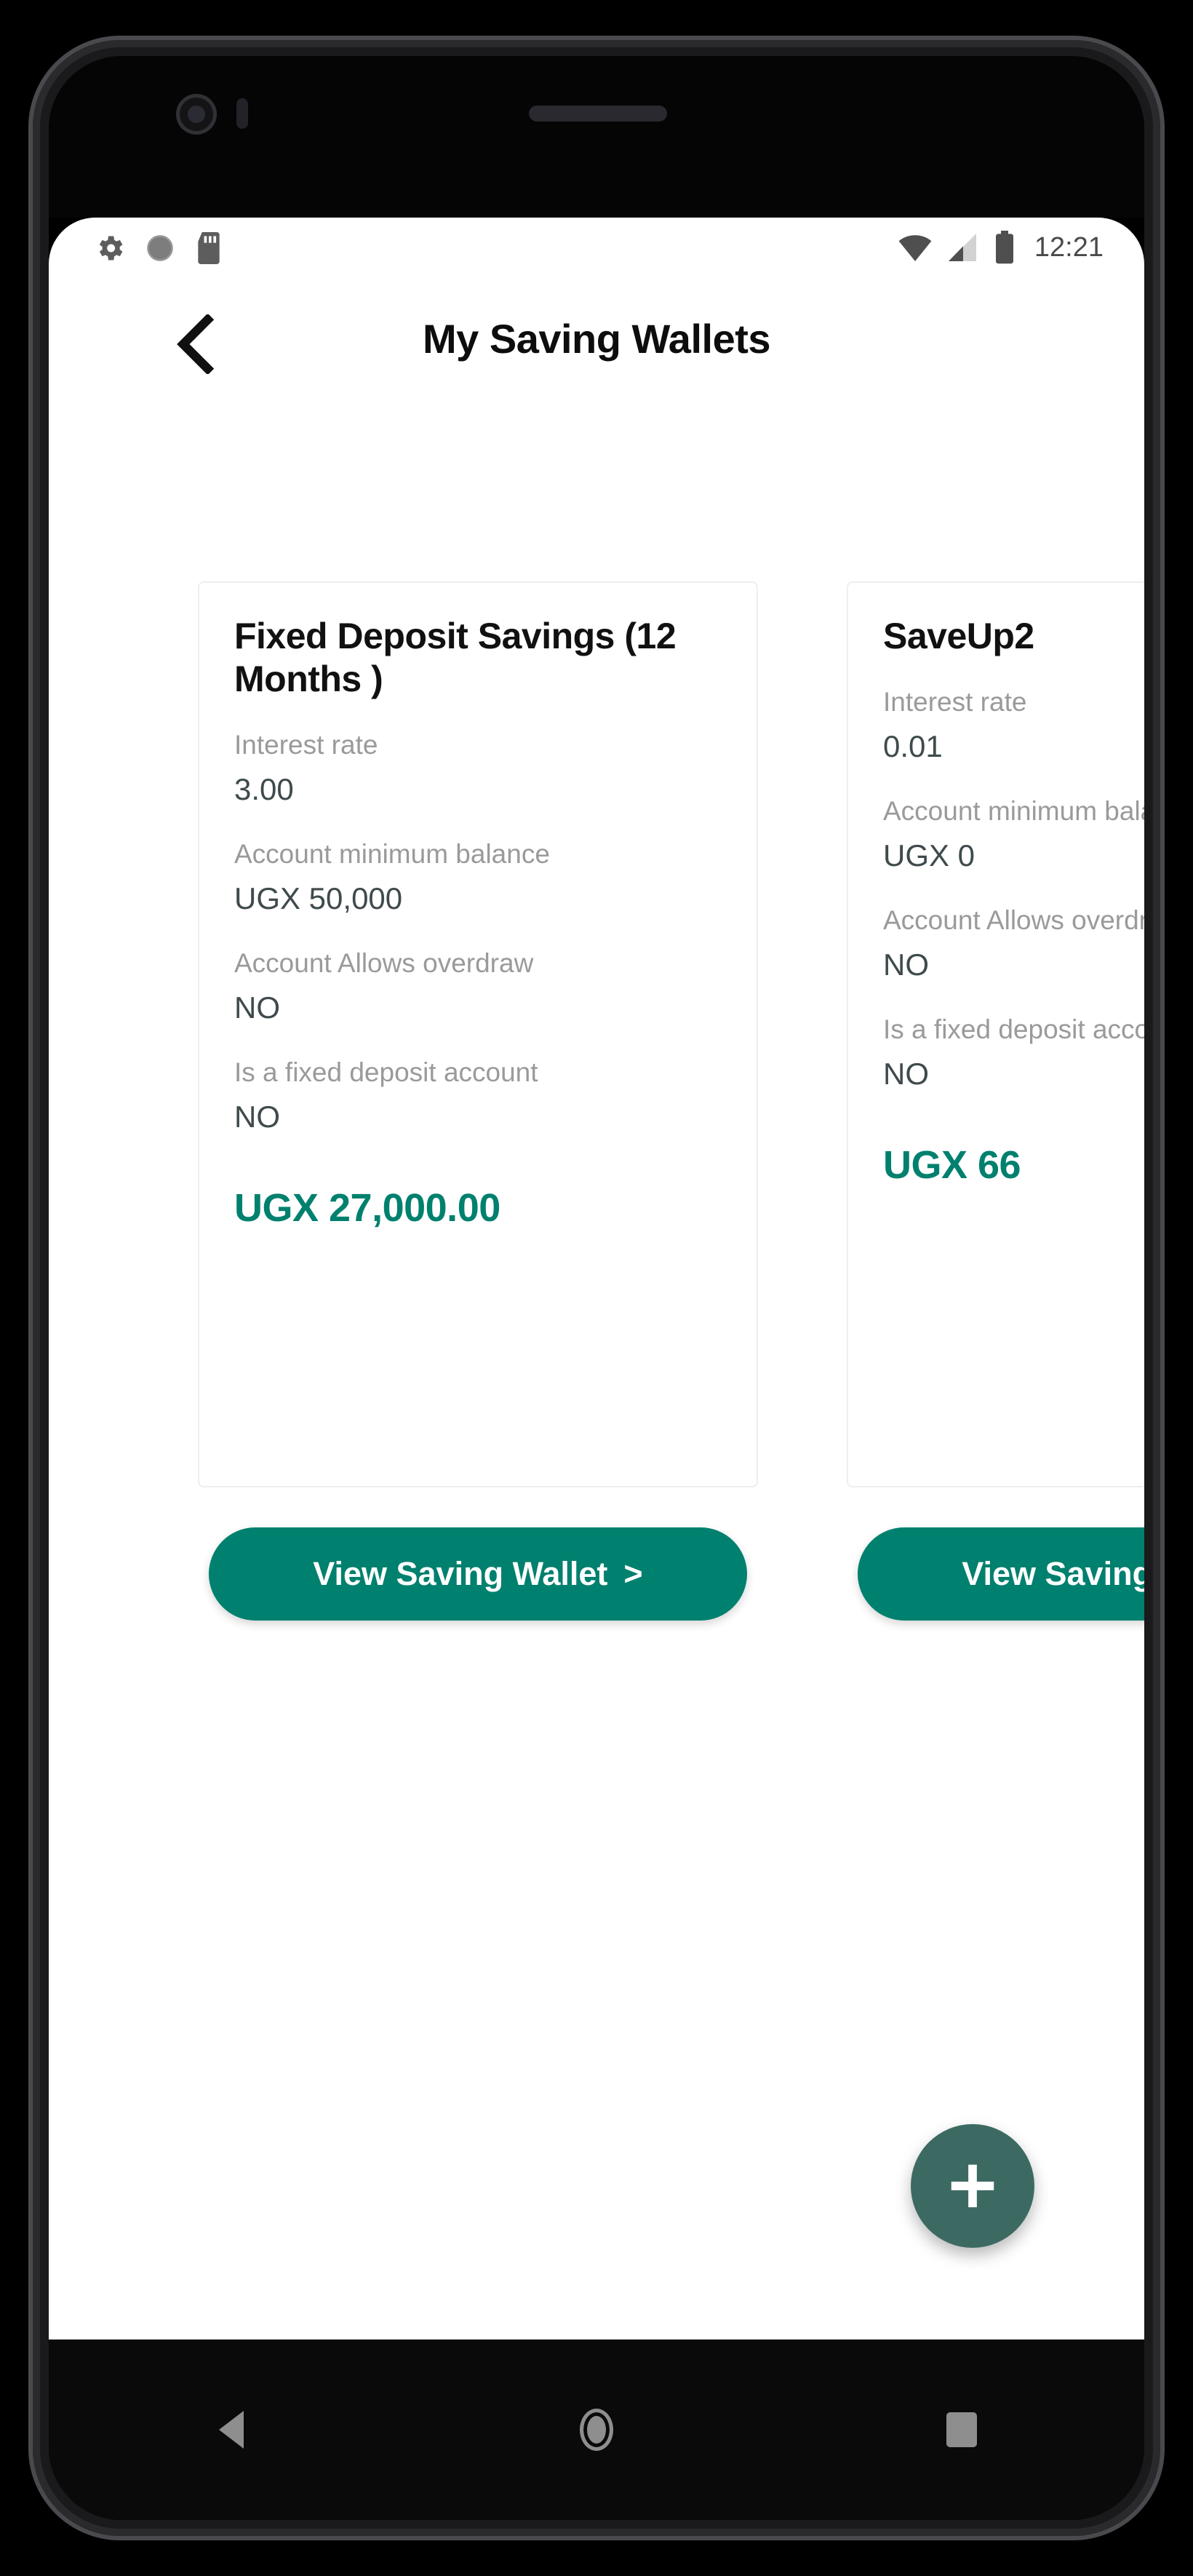  What do you see at coordinates (913, 746) in the screenshot?
I see `interest-rate-value: 0.01` at bounding box center [913, 746].